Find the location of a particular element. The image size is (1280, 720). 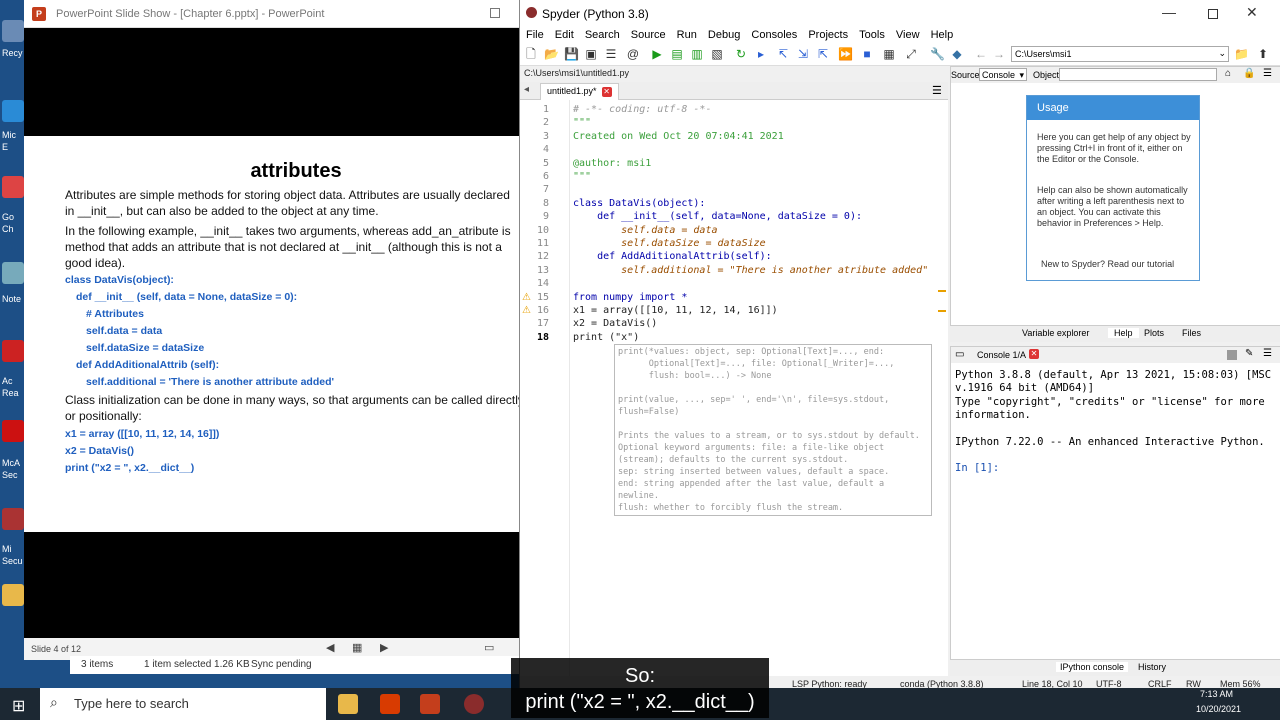

tab-history: History is located at coordinates (1152, 667).